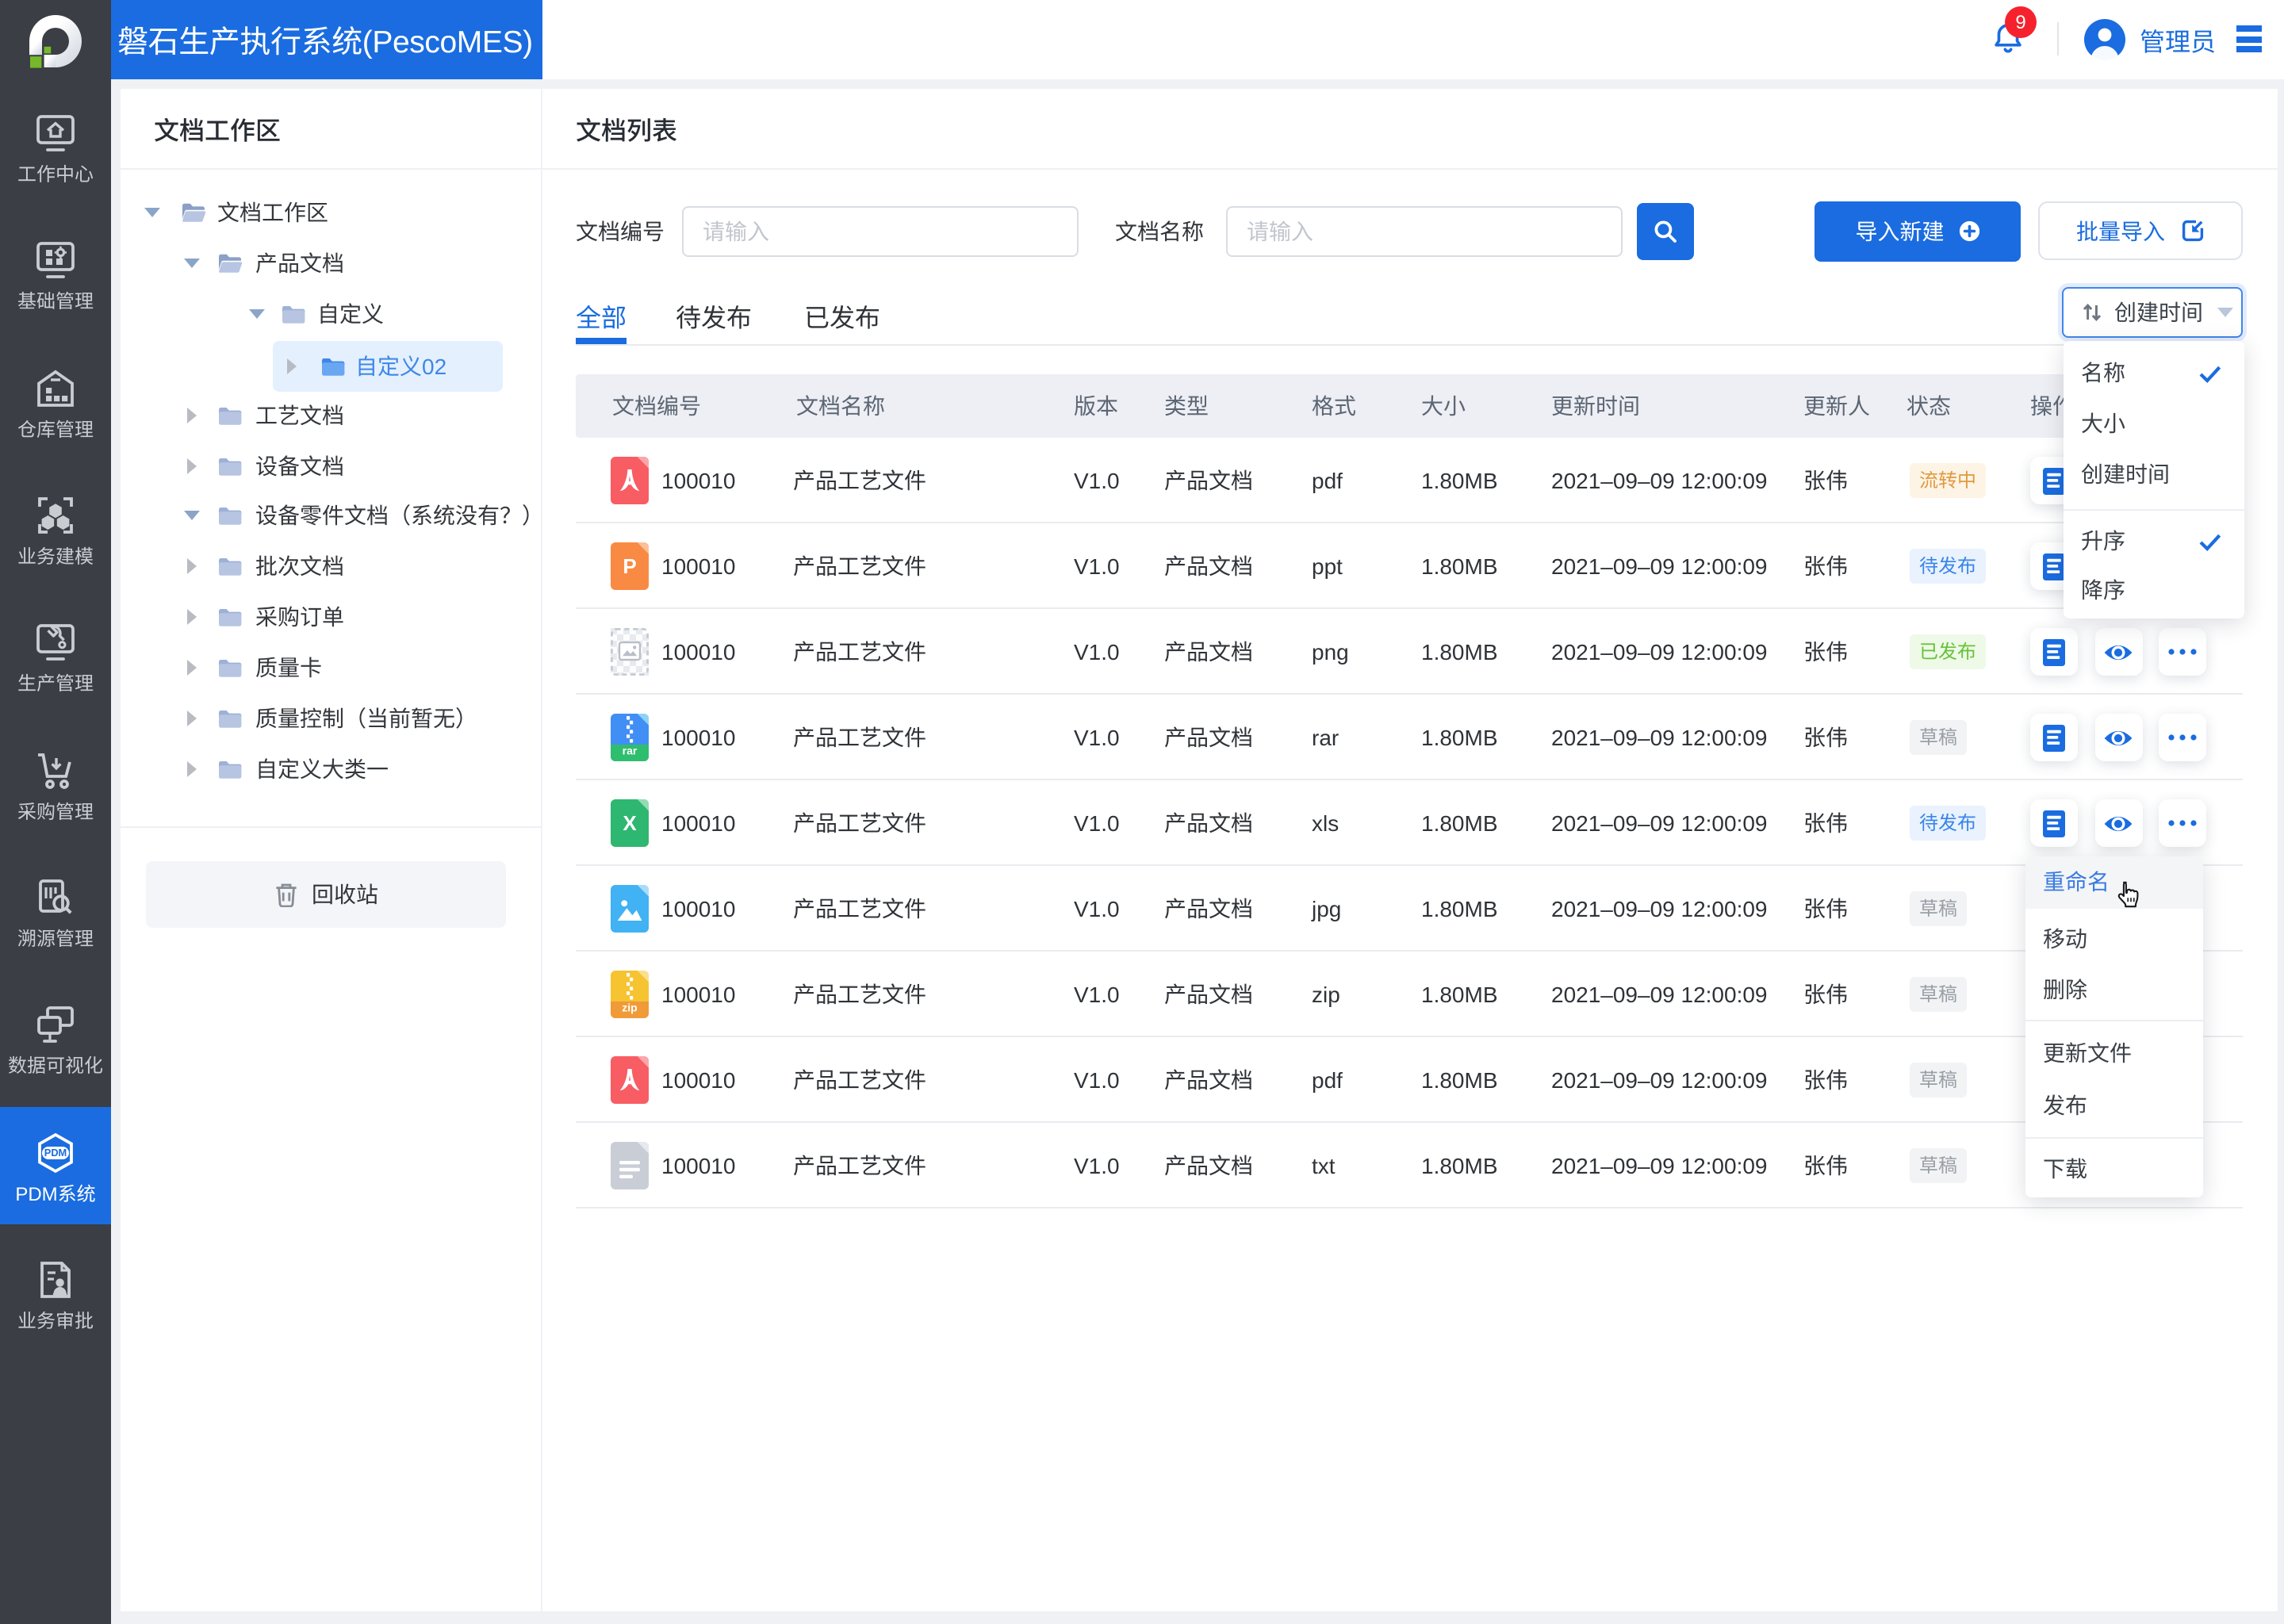  Describe the element at coordinates (630, 751) in the screenshot. I see `svg-text: rar` at that location.